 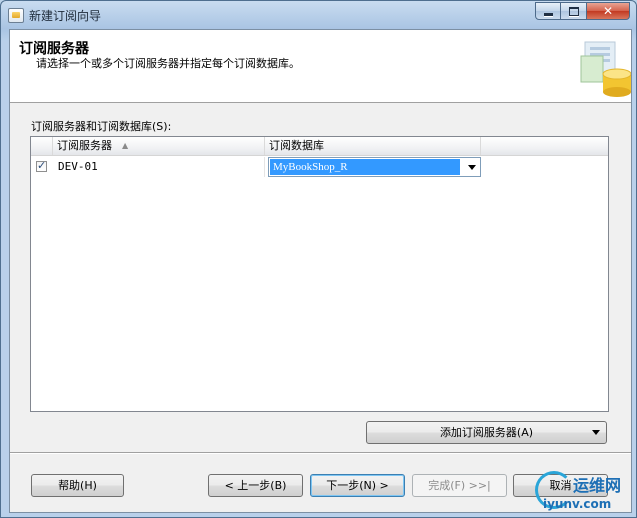 I want to click on table-row: DEV-01 MyBookShop_R, so click(x=319, y=167).